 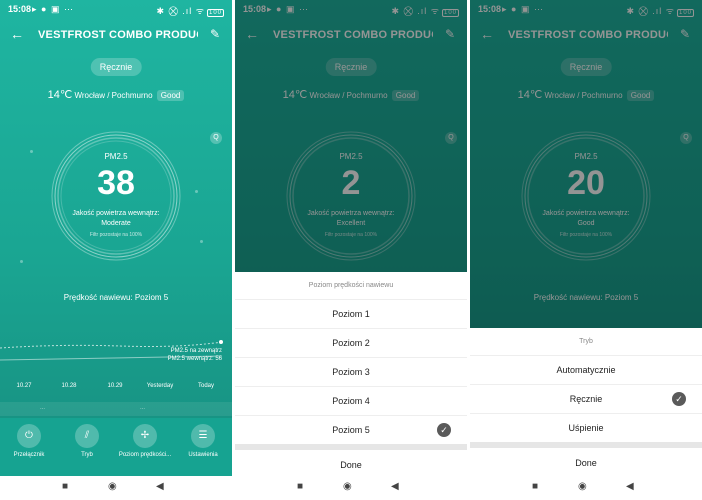 I want to click on power-label: Przełącznik, so click(x=29, y=455).